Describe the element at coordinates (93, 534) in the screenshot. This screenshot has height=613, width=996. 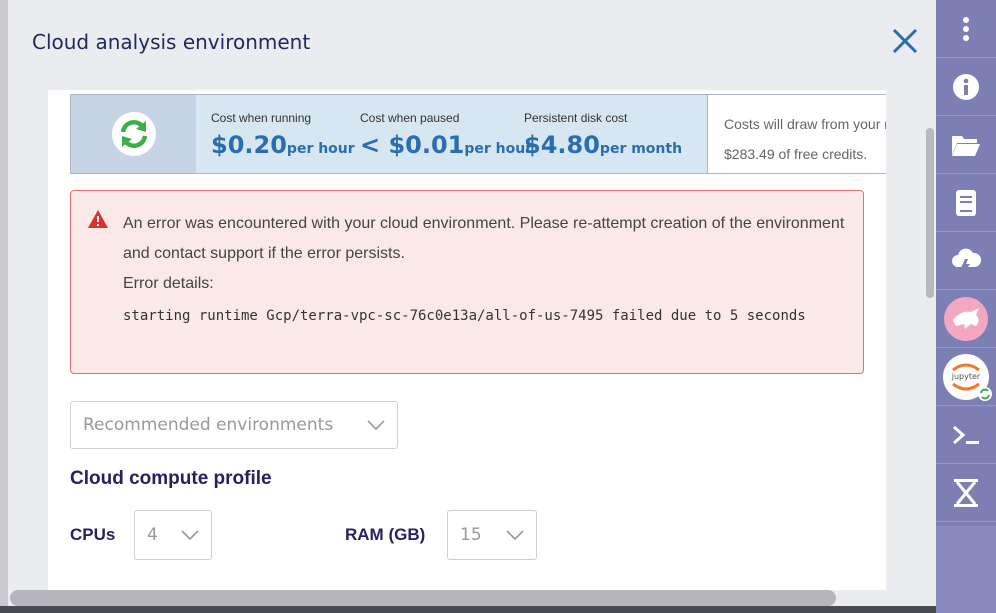
I see `cpus-label: CPUs` at that location.